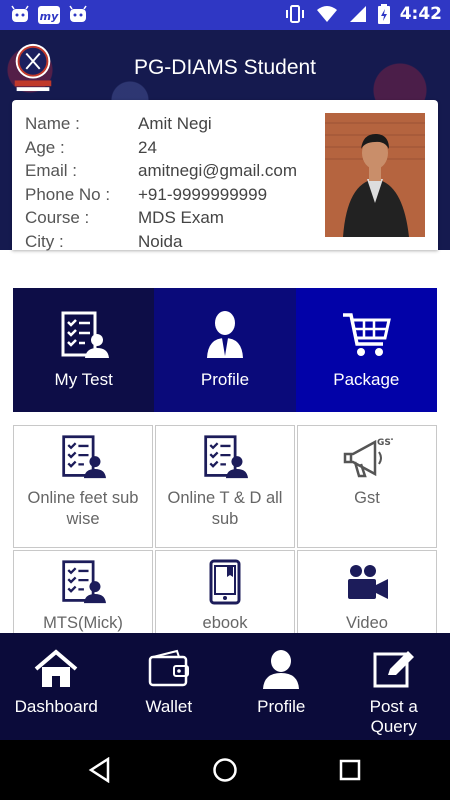 The height and width of the screenshot is (800, 450). I want to click on recents-icon, so click(350, 770).